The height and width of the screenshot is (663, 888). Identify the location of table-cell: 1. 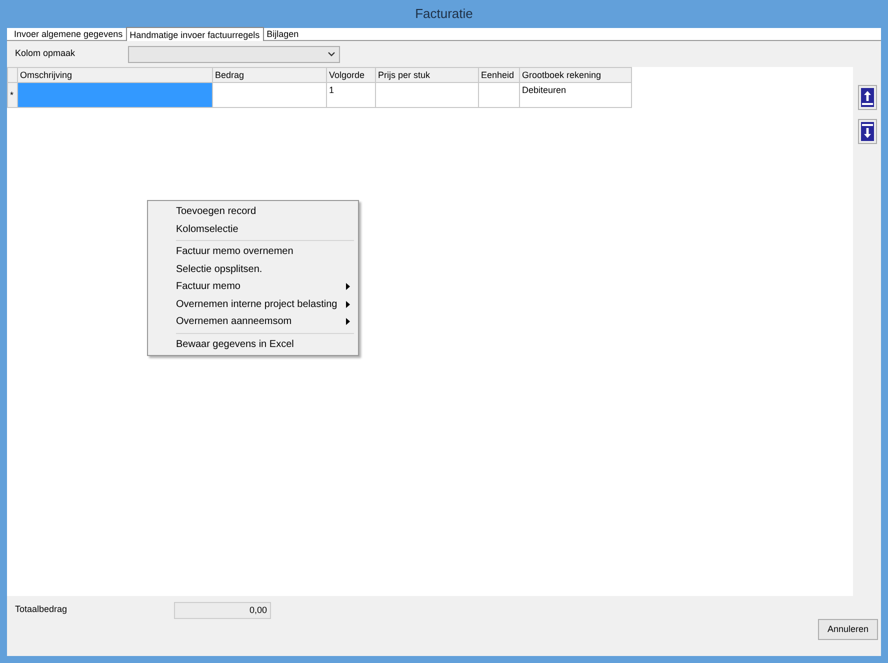
(351, 95).